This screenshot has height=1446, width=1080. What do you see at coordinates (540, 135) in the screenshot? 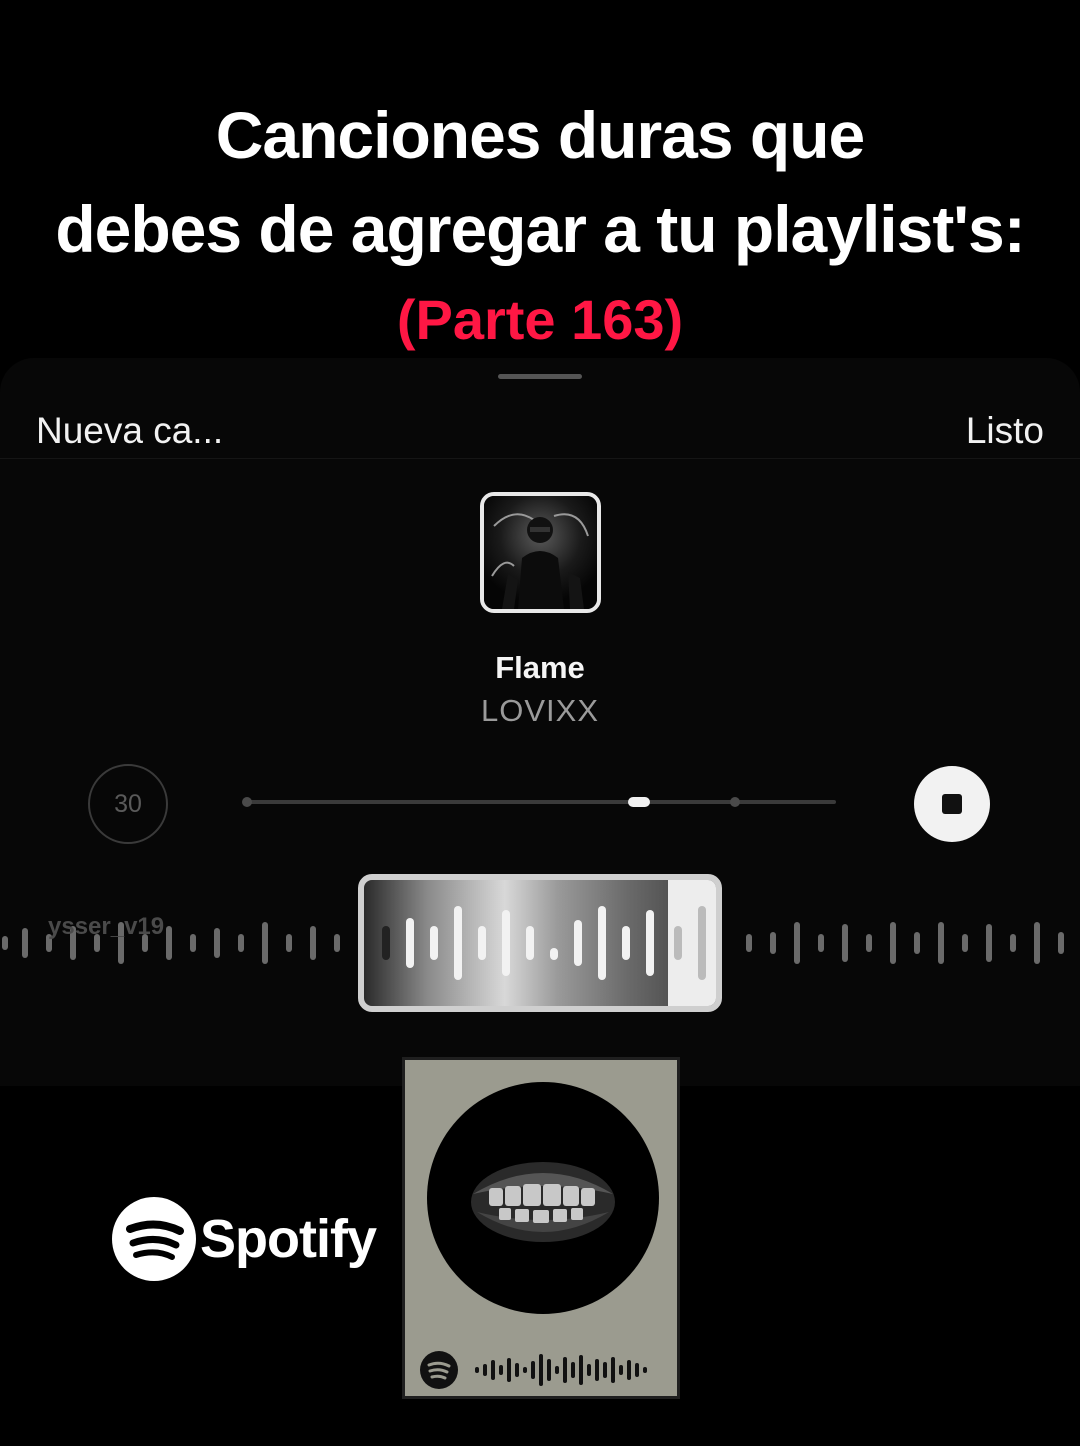
I see `headline-line-1: Canciones duras que` at bounding box center [540, 135].